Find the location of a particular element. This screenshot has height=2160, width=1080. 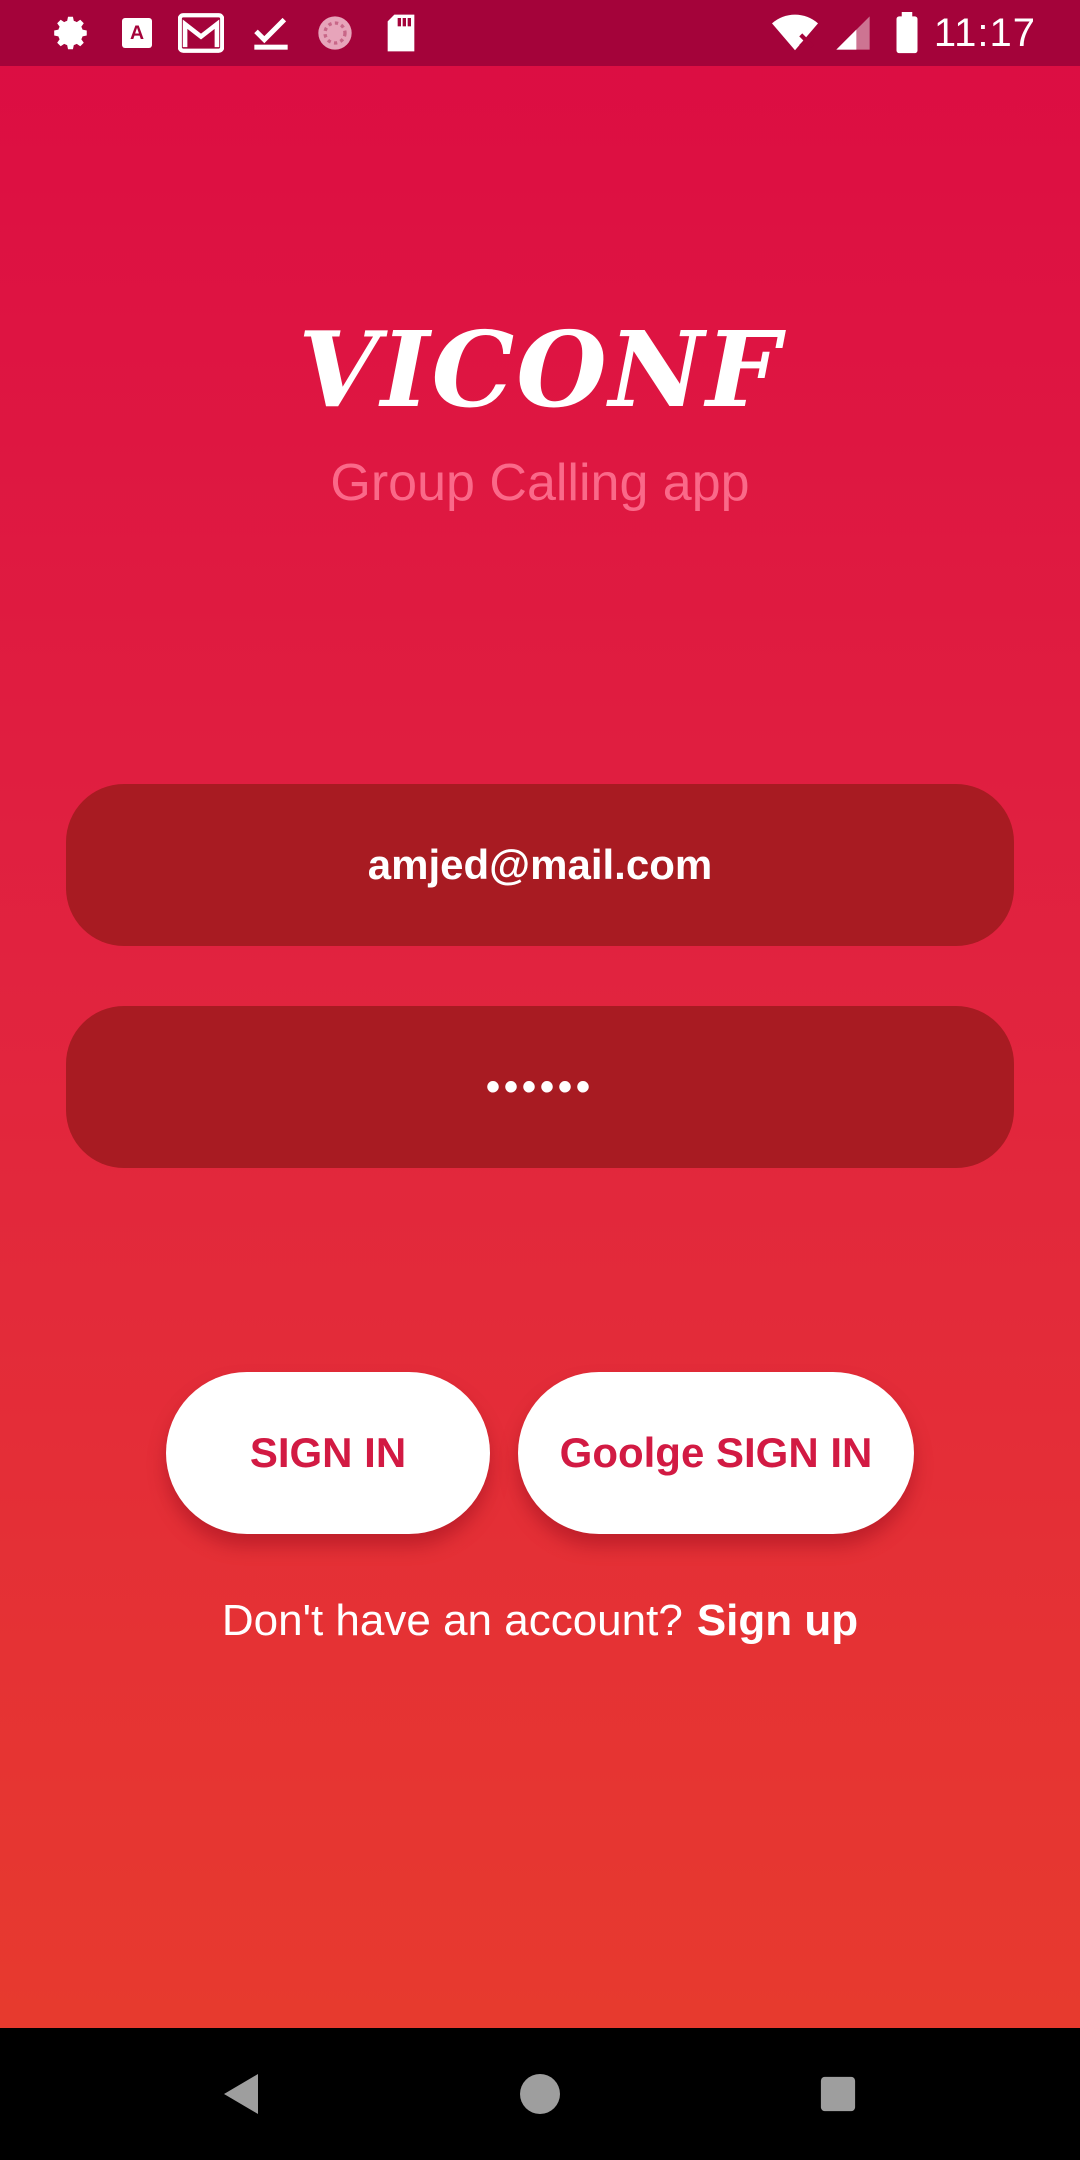

password-value: •••••• is located at coordinates (540, 1086).